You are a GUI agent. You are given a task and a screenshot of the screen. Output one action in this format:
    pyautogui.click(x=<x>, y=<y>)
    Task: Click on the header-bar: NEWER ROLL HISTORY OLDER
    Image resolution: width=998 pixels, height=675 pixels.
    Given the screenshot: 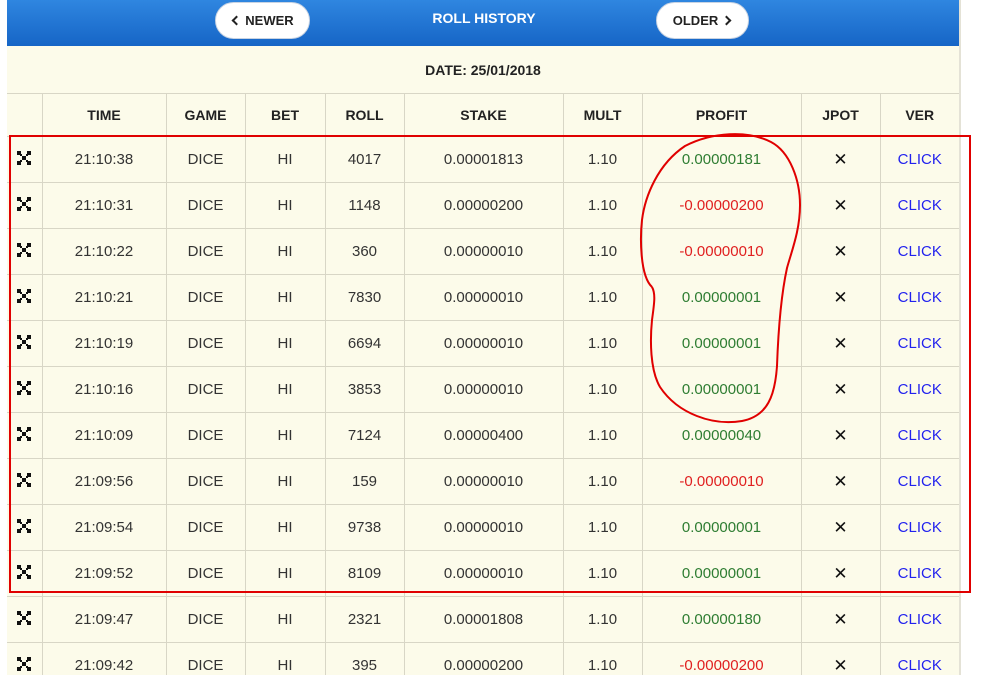 What is the action you would take?
    pyautogui.click(x=483, y=23)
    